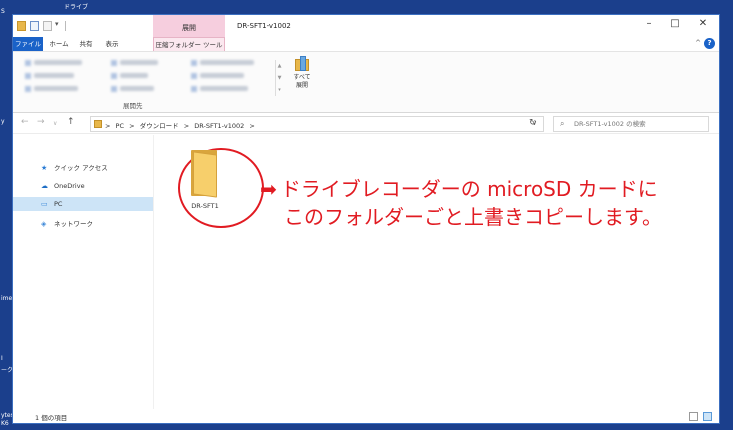  I want to click on desktop-fragment: ime, so click(7, 298).